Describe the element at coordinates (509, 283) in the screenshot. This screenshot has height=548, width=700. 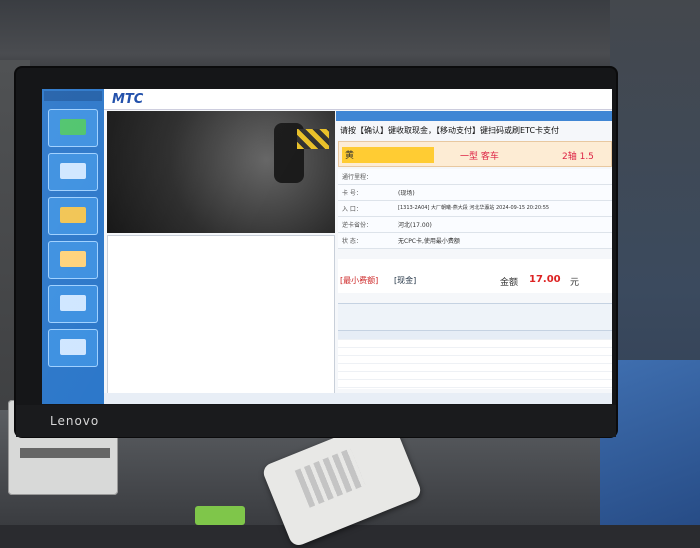
I see `amount-label: 金额` at that location.